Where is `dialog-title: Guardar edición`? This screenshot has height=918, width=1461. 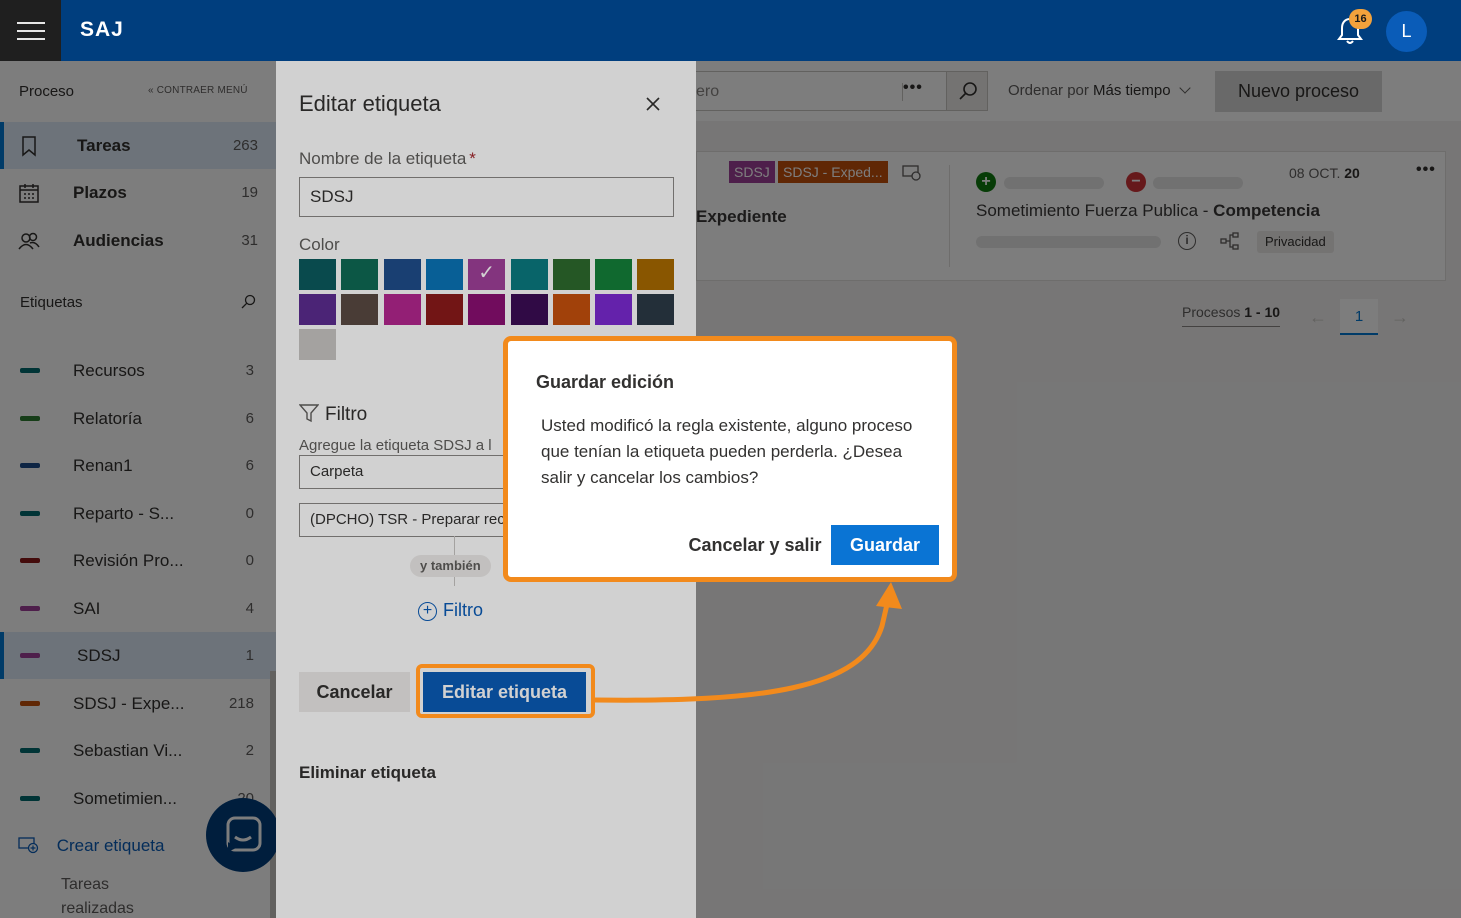 dialog-title: Guardar edición is located at coordinates (605, 382).